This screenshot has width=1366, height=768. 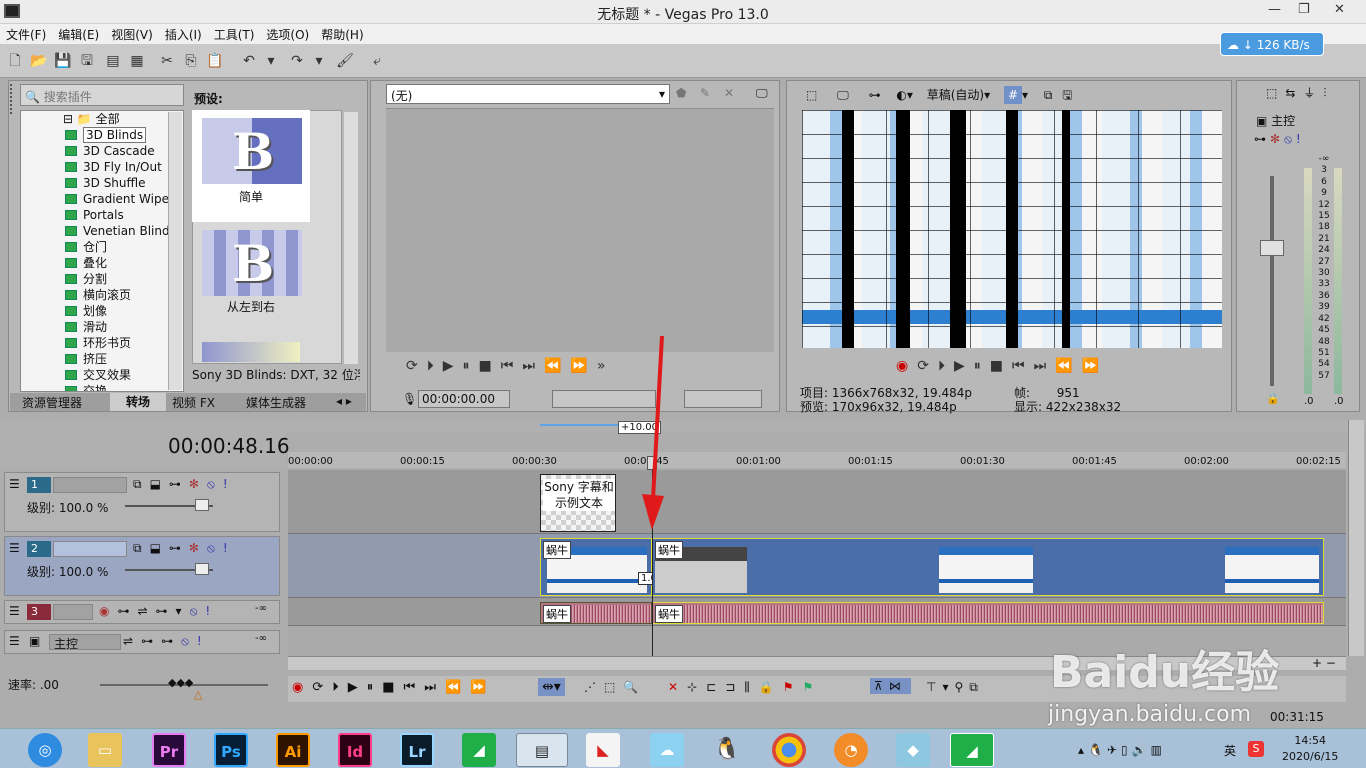 I want to click on tree-item: 仓门, so click(x=102, y=247).